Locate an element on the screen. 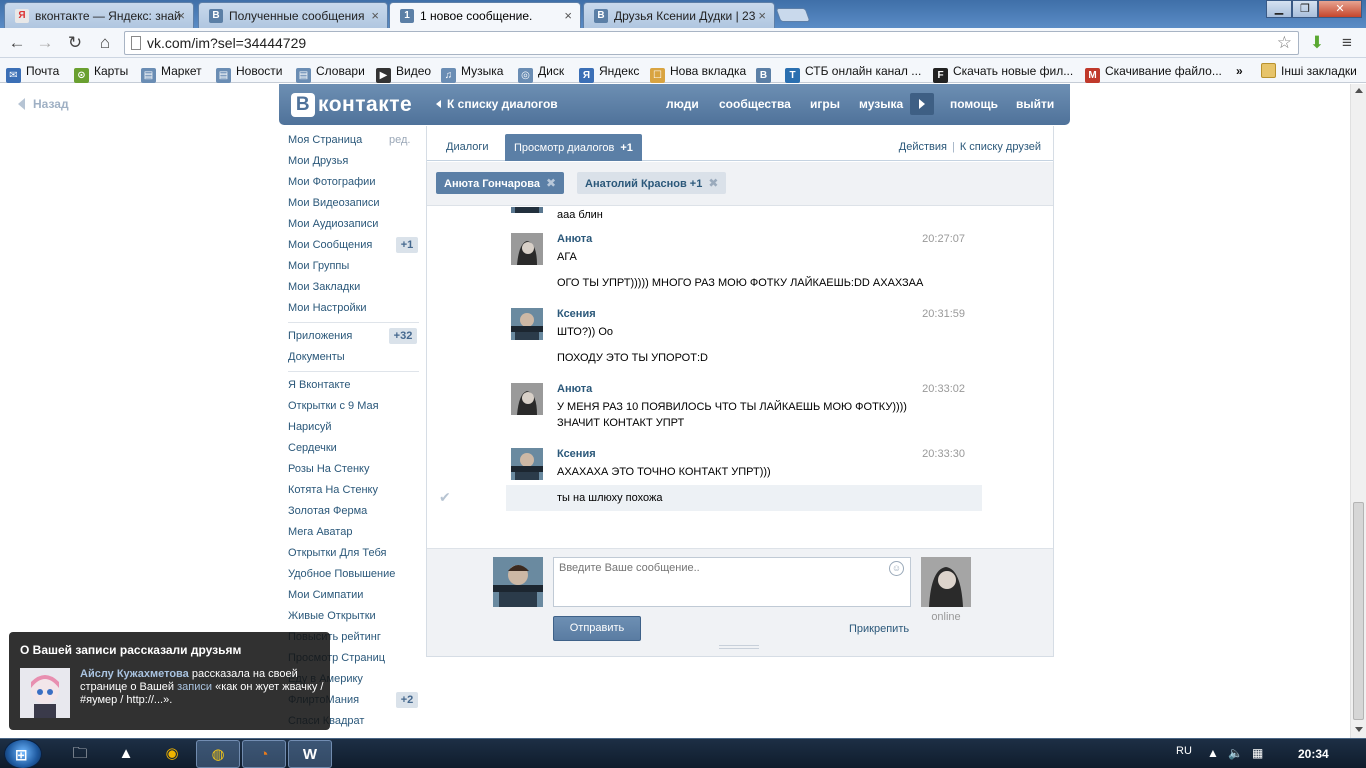 The image size is (1366, 768). clock: 20:34 is located at coordinates (1313, 754).